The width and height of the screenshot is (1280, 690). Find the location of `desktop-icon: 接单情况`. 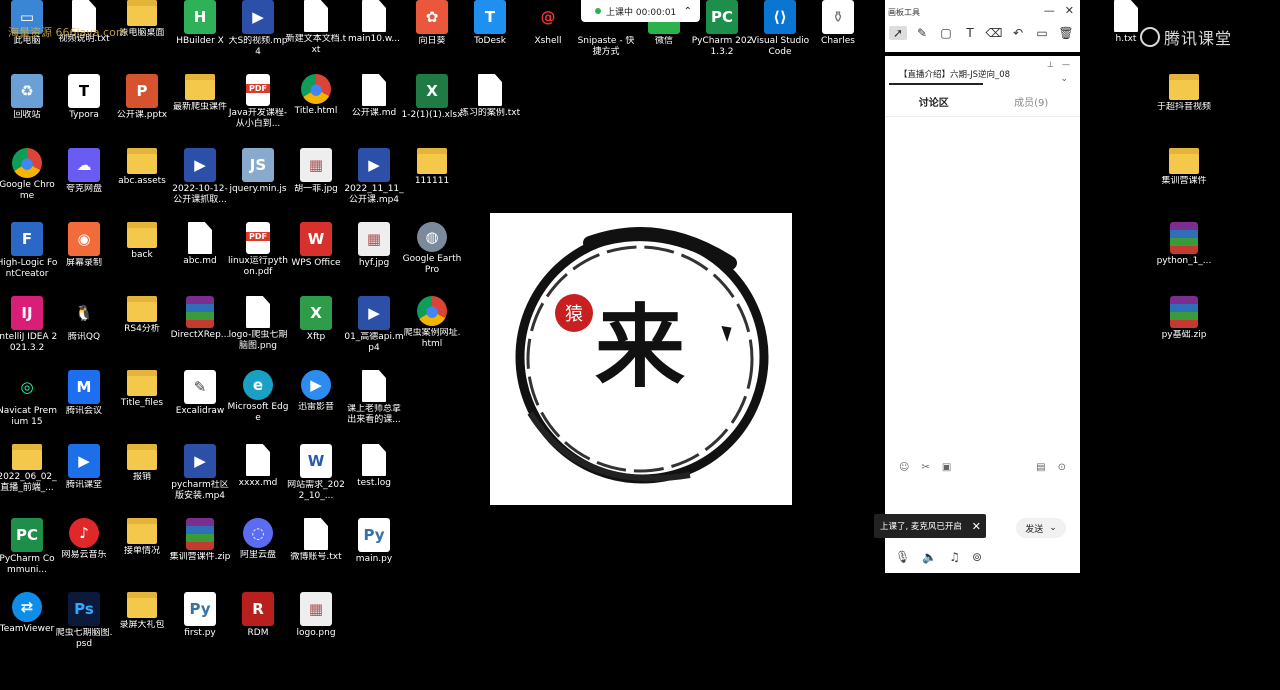

desktop-icon: 接单情况 is located at coordinates (142, 537).